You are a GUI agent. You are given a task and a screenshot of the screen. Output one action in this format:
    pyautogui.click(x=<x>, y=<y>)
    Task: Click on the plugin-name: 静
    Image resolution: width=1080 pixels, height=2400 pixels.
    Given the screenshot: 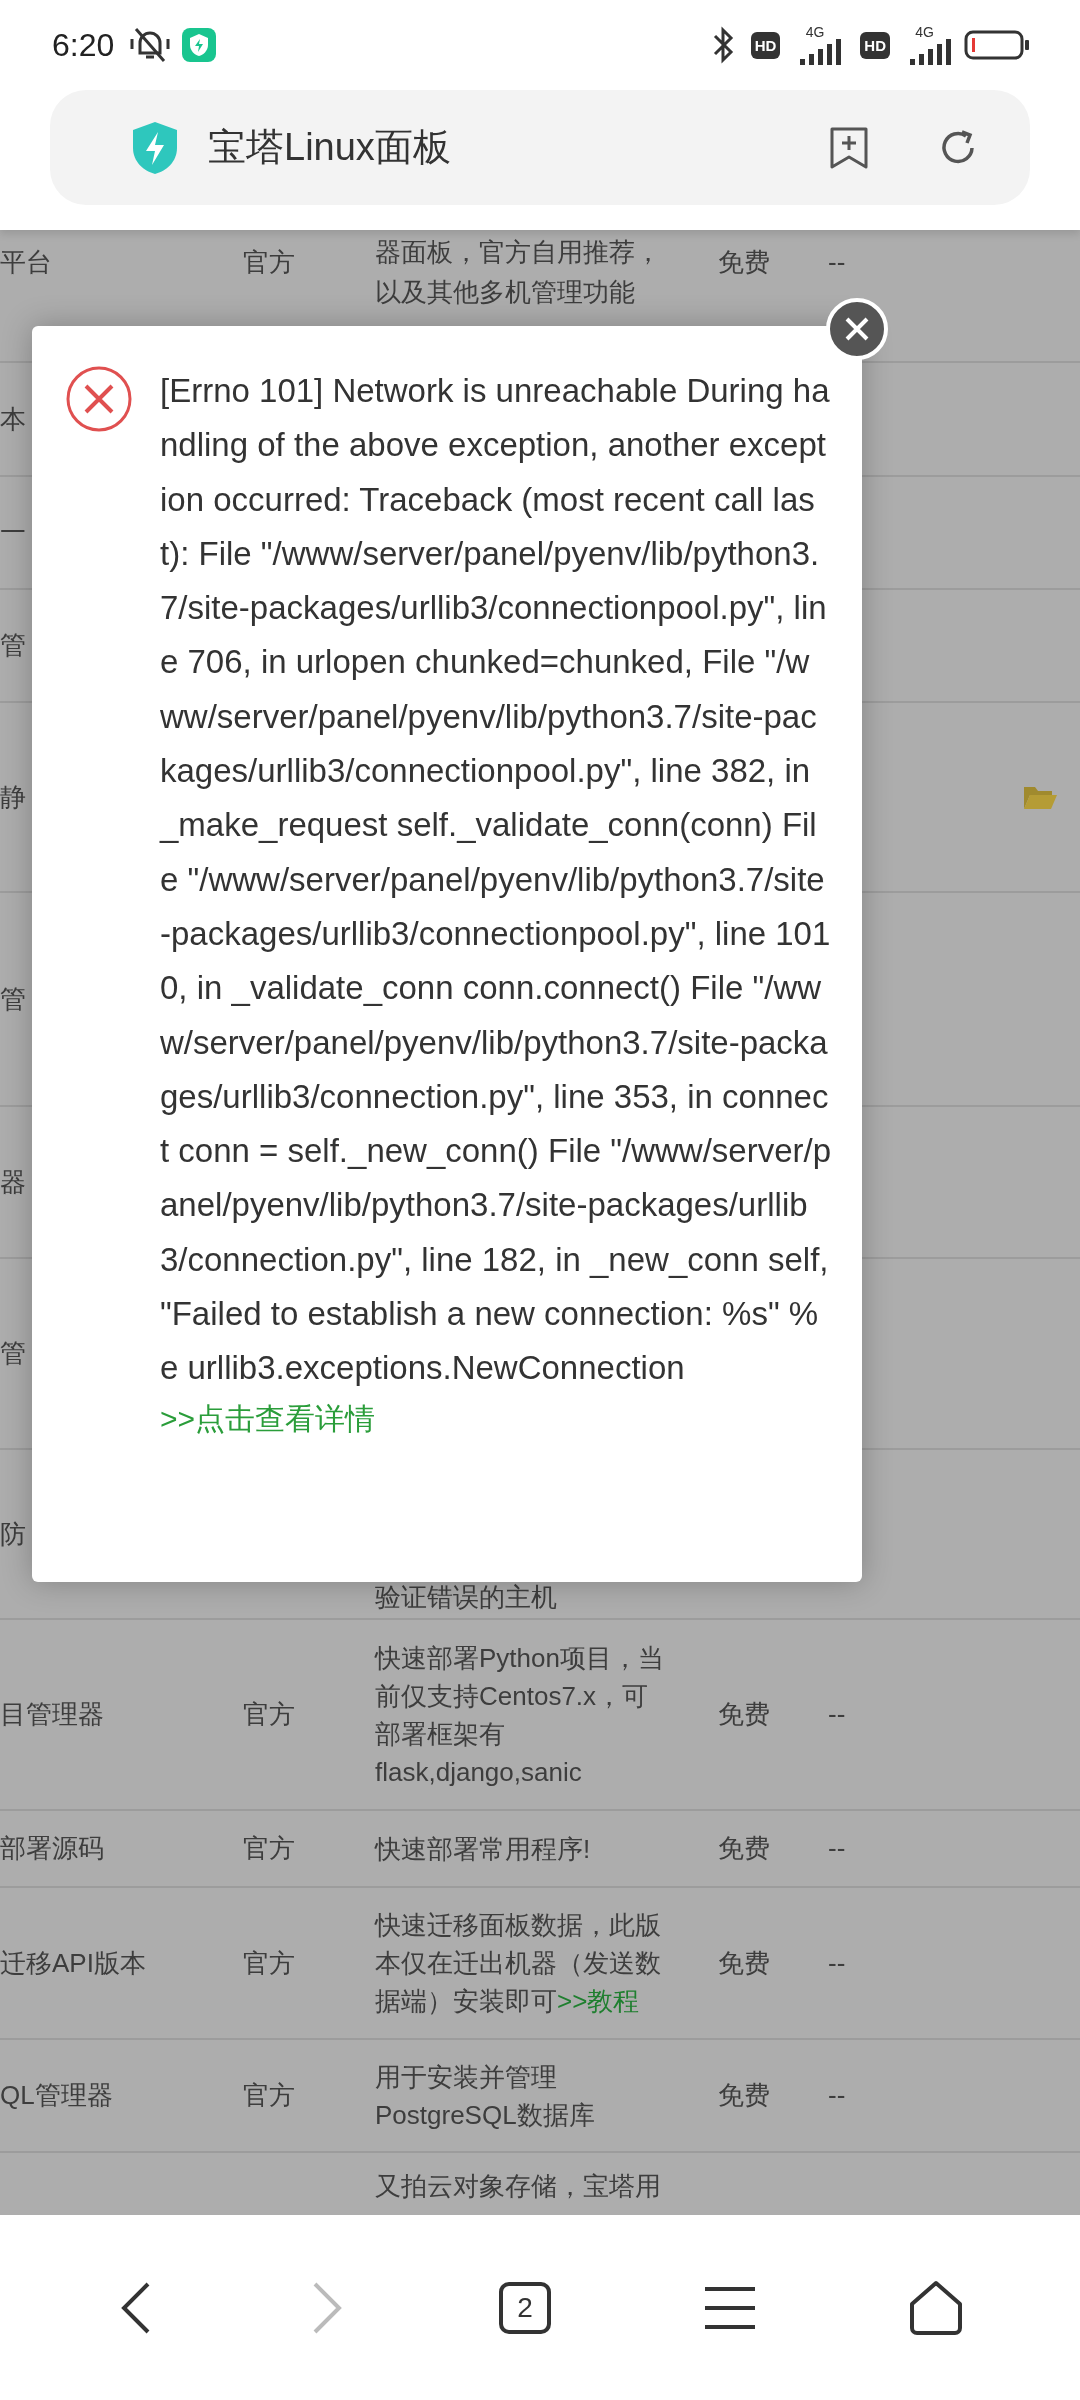 What is the action you would take?
    pyautogui.click(x=13, y=796)
    